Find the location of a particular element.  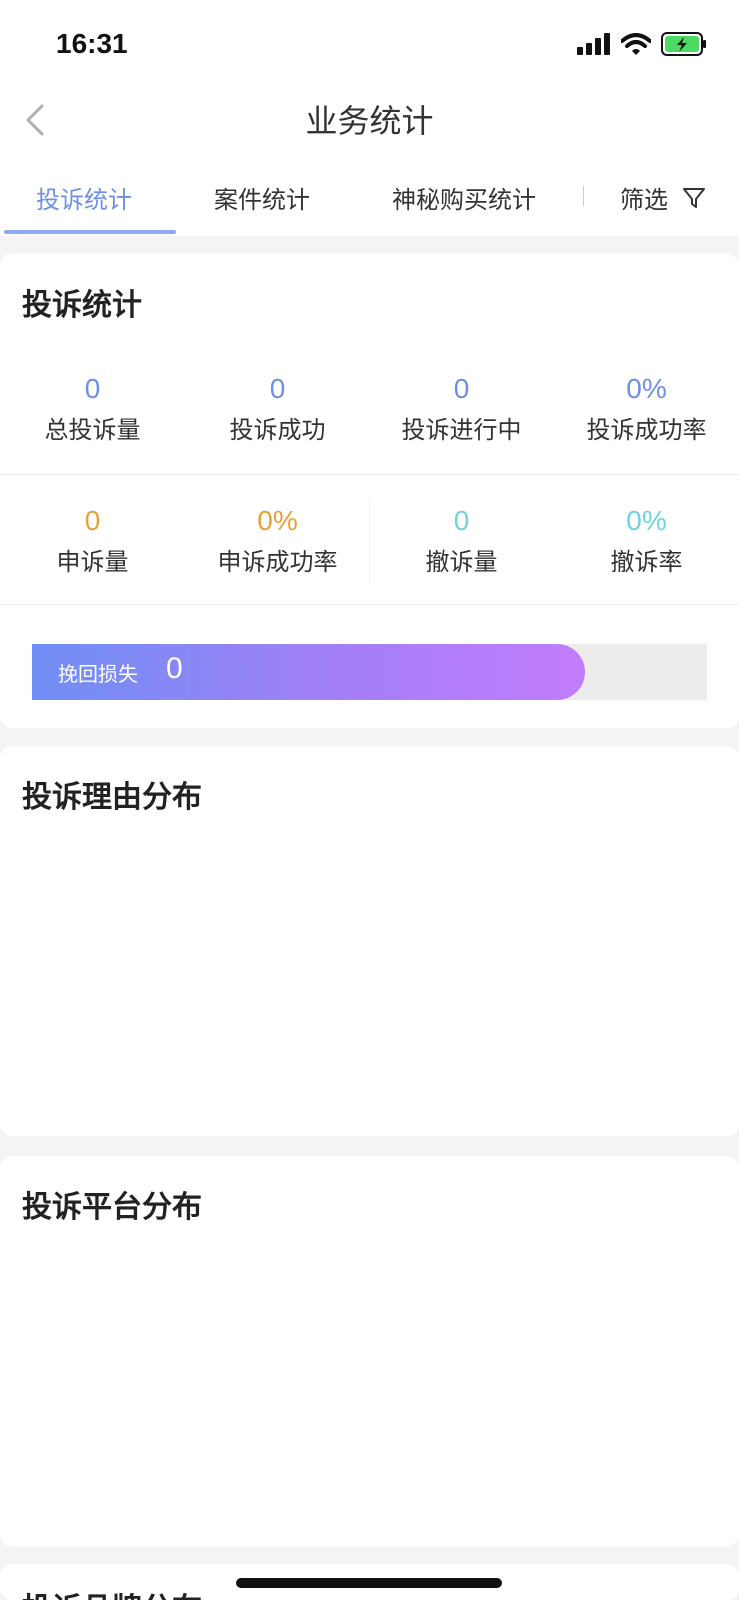

stat-appeal-success-rate: 0% 申诉成功率 is located at coordinates (277, 541).